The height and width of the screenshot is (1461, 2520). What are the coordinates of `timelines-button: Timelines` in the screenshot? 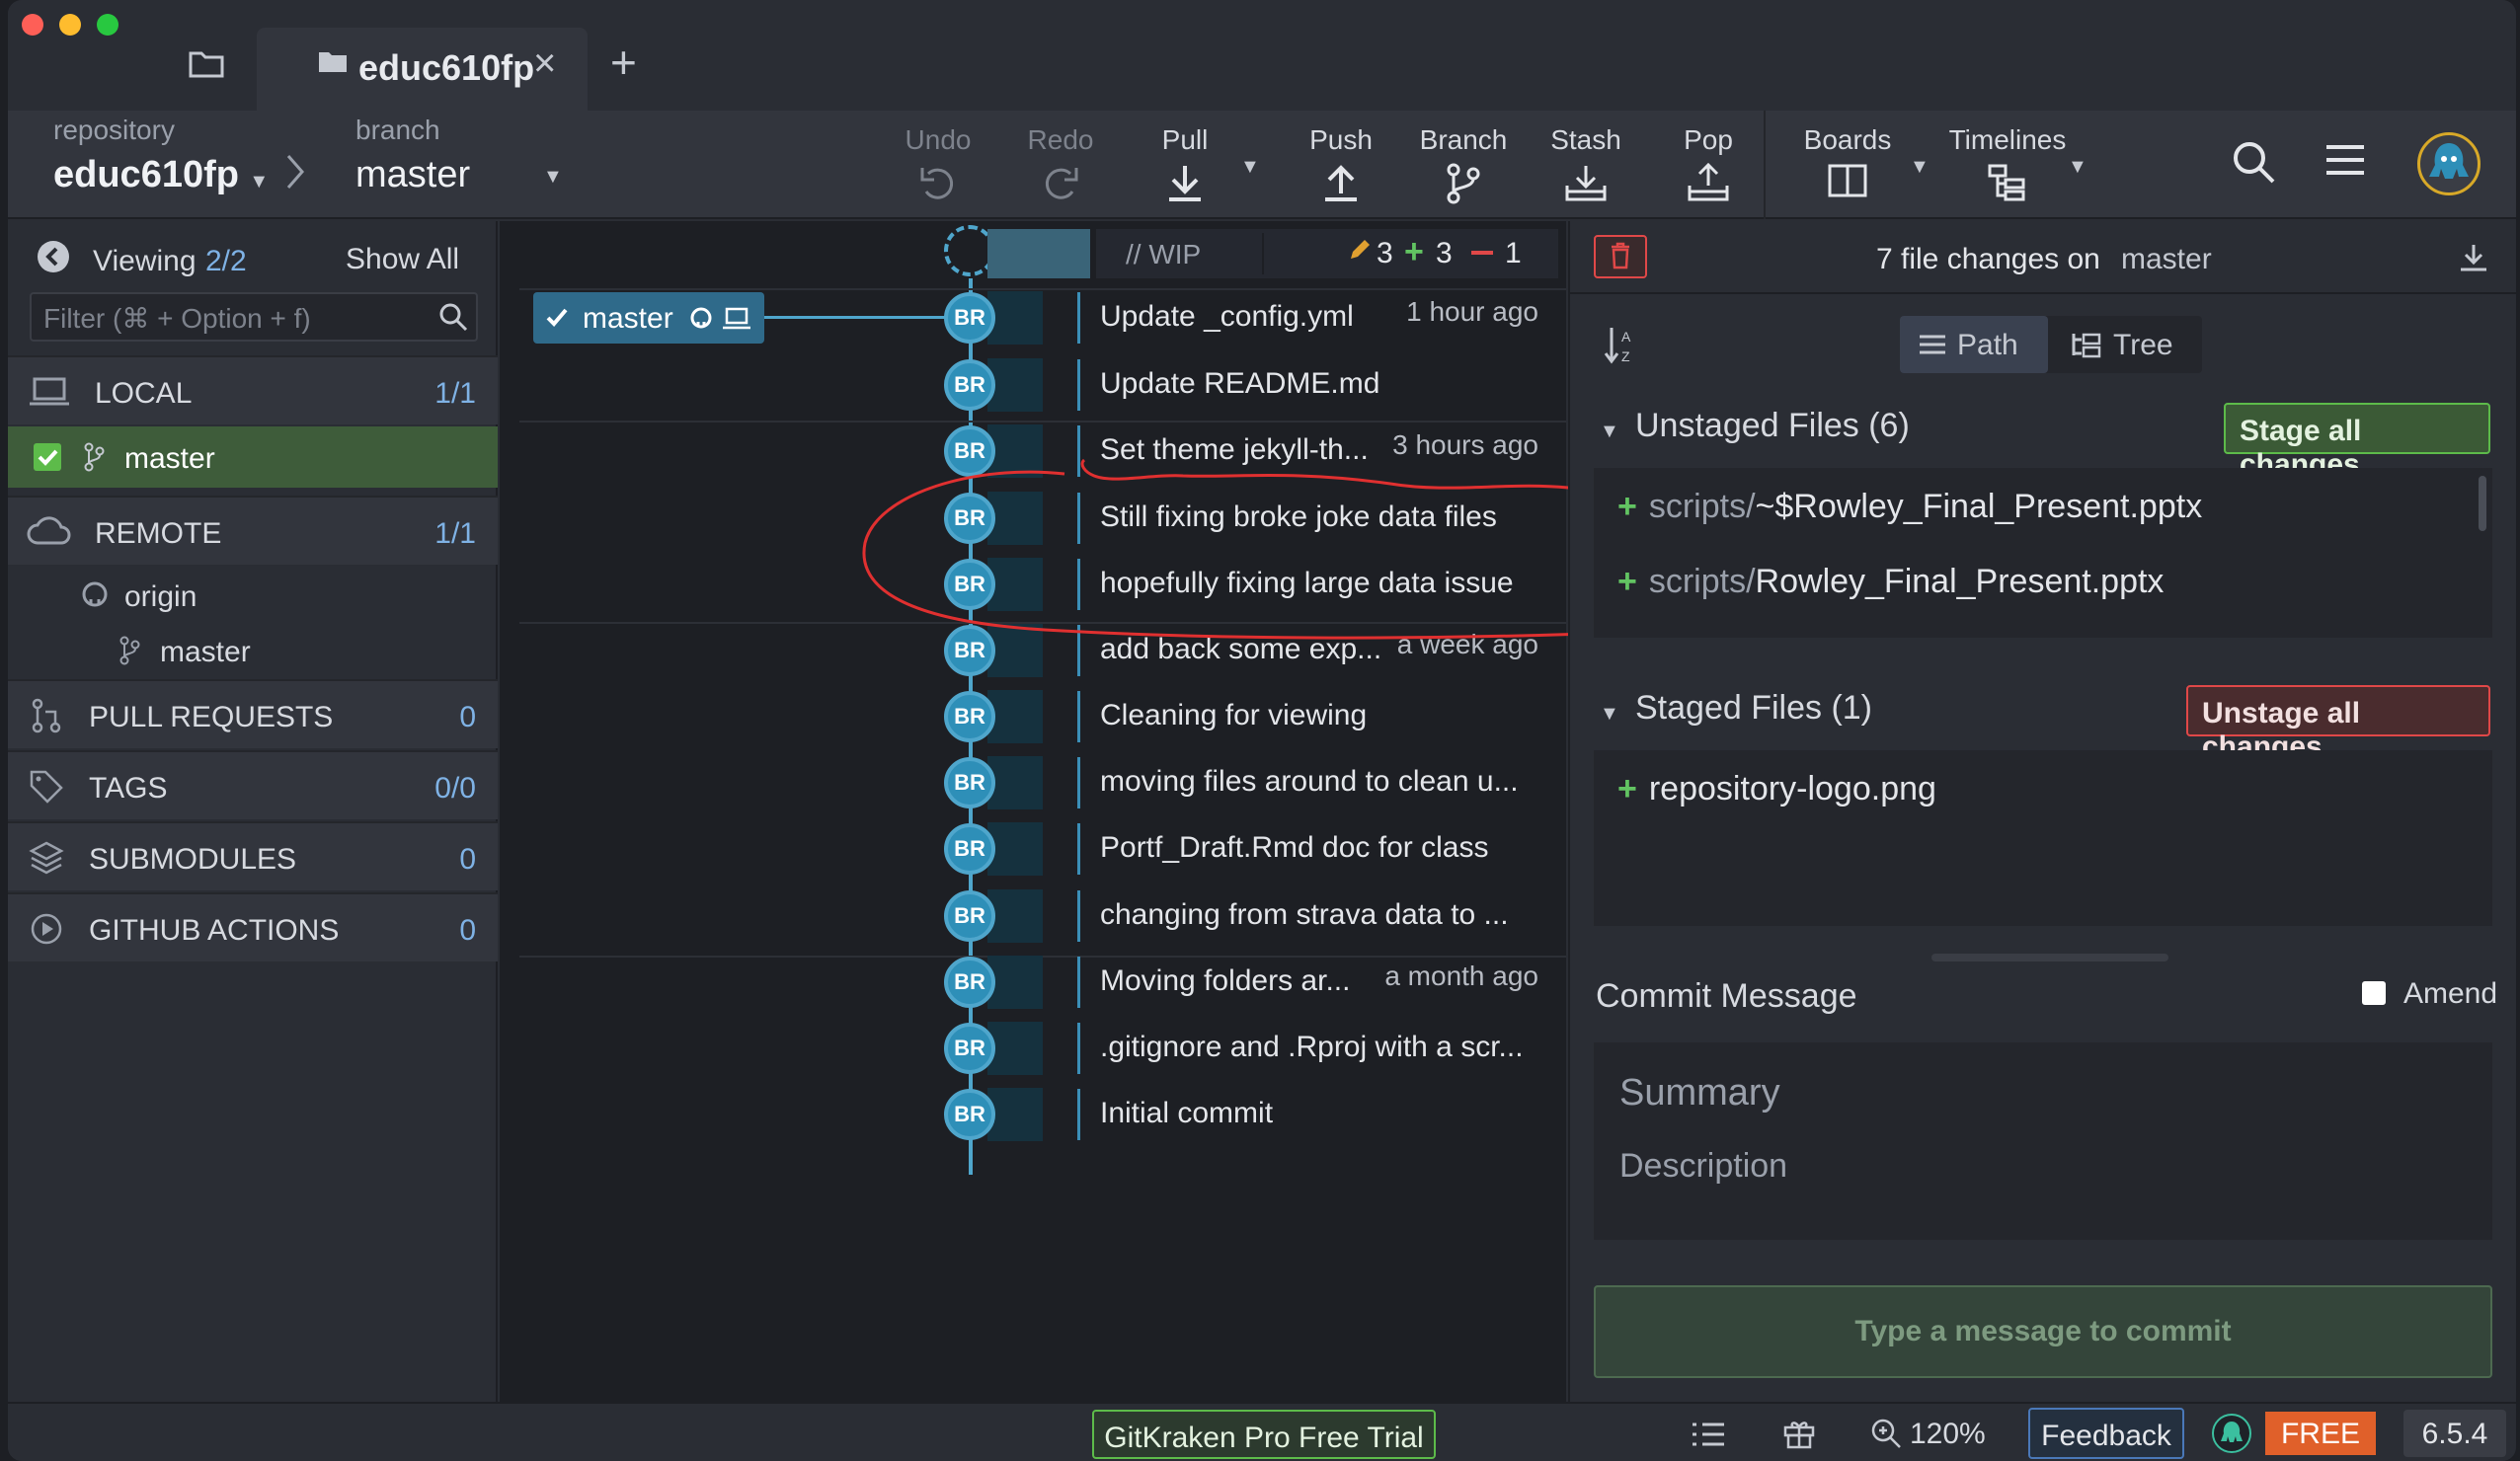 It's located at (2007, 167).